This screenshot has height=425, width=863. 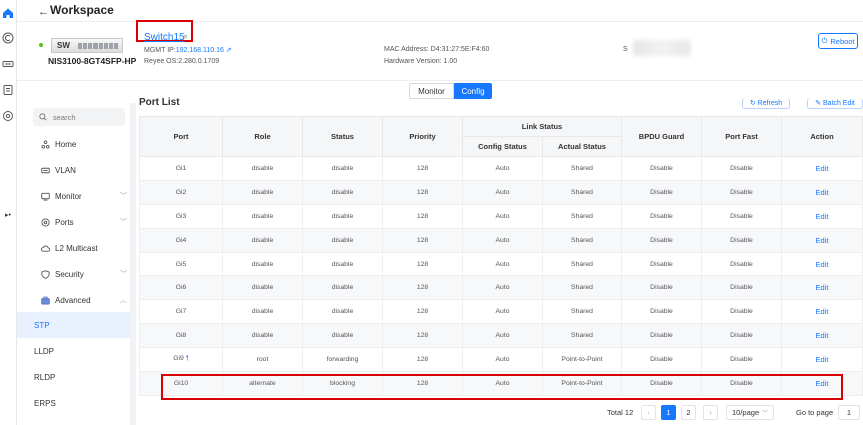 I want to click on cell-status: blocking, so click(x=342, y=383).